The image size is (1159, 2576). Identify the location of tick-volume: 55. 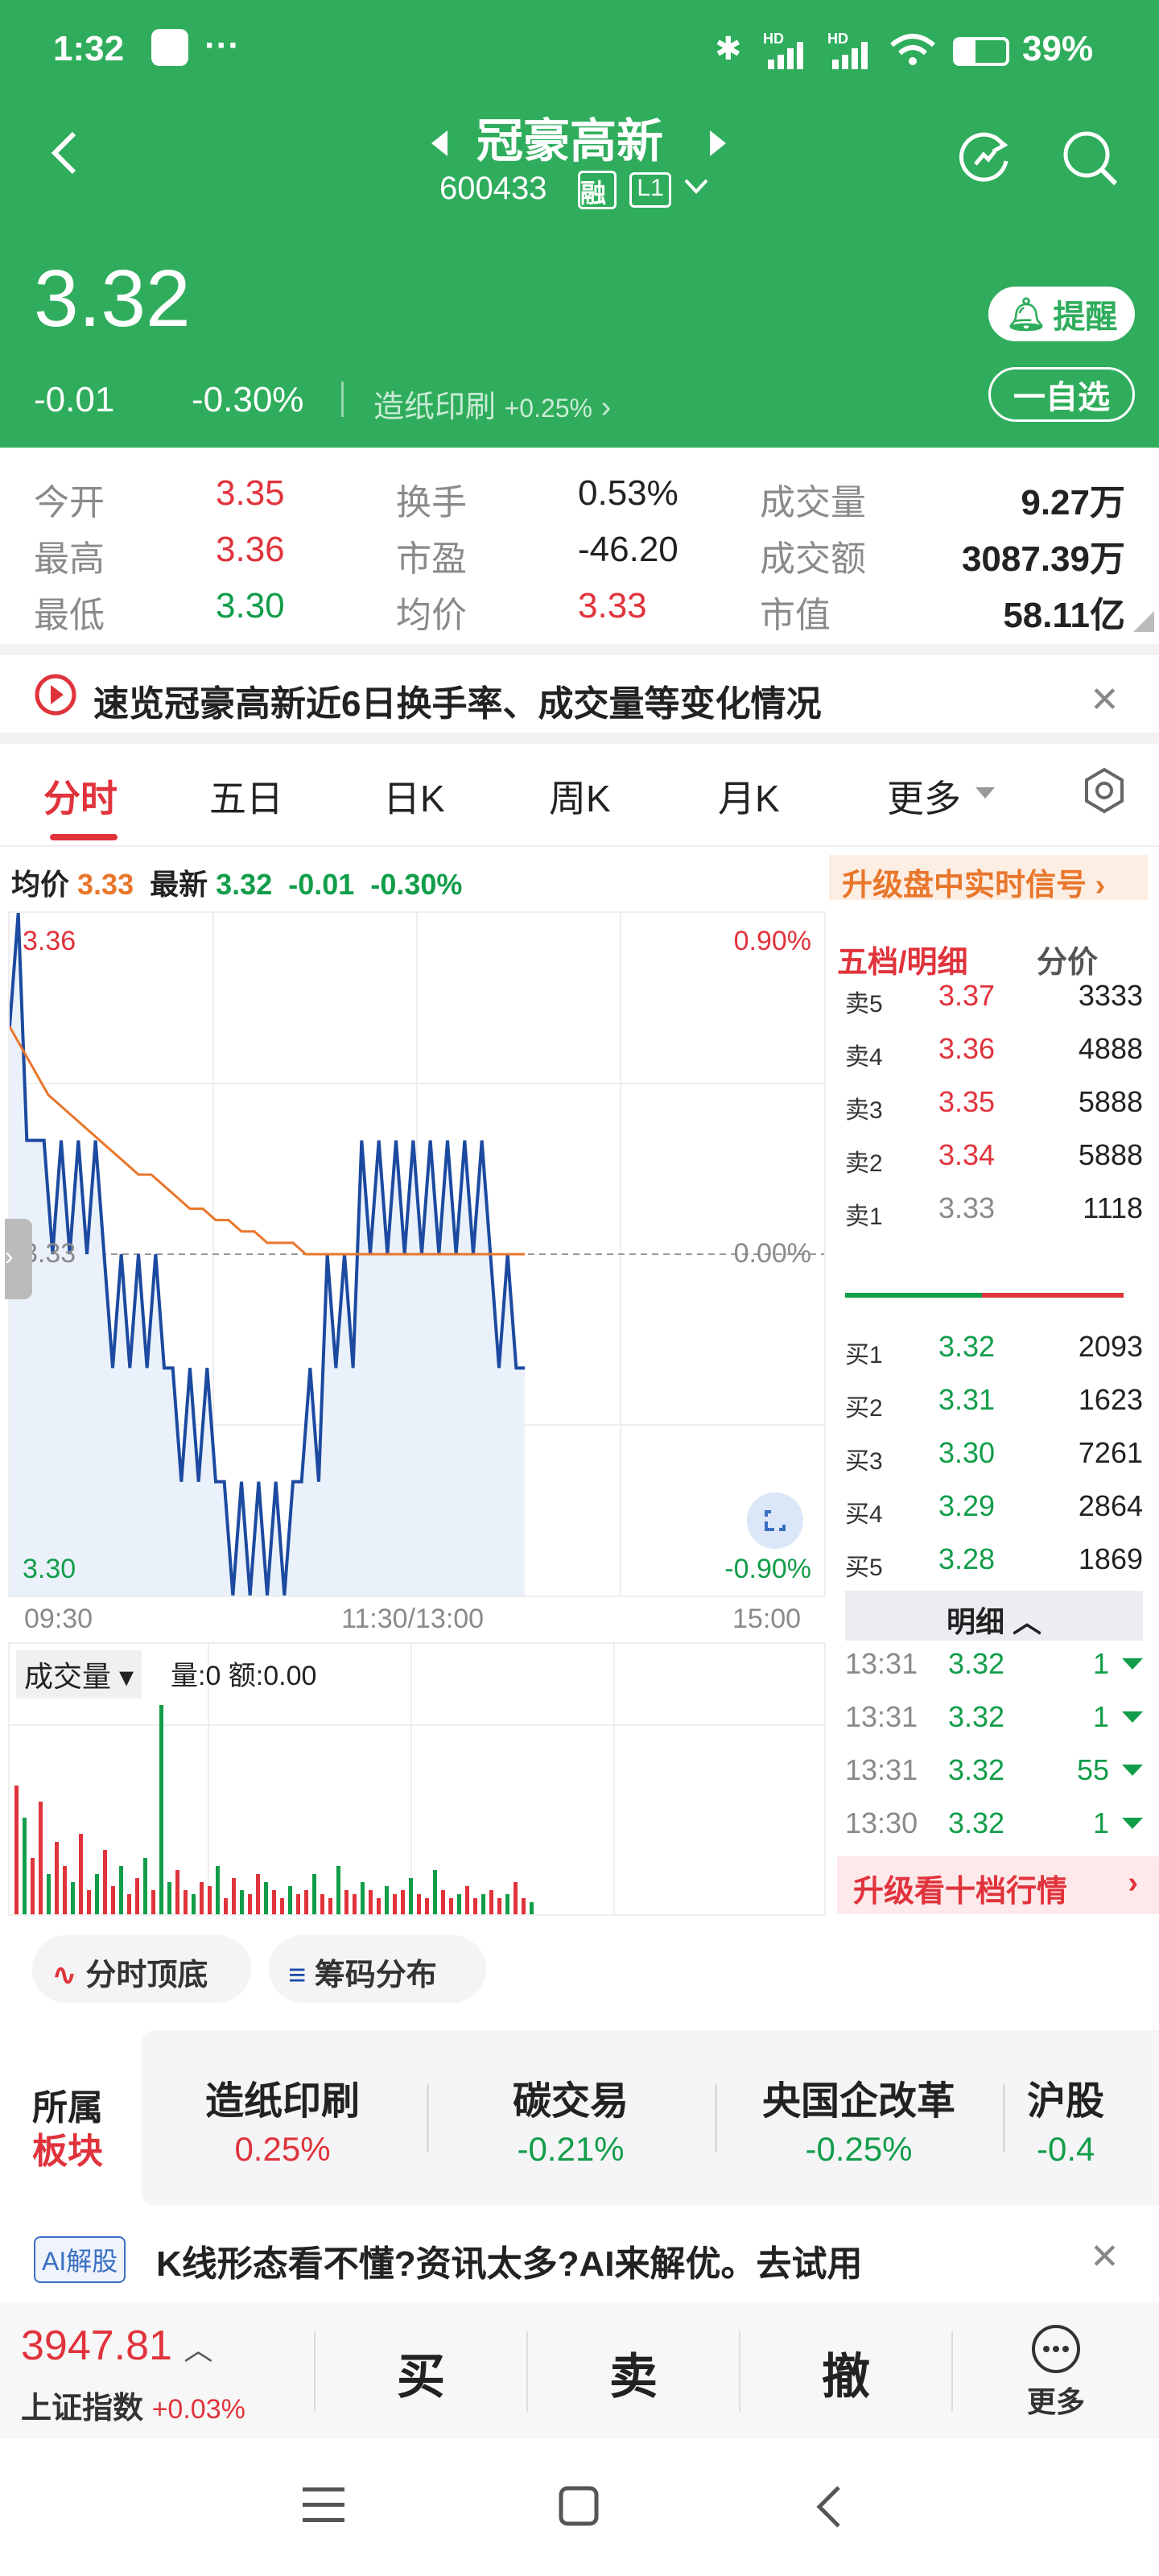
(1092, 1770).